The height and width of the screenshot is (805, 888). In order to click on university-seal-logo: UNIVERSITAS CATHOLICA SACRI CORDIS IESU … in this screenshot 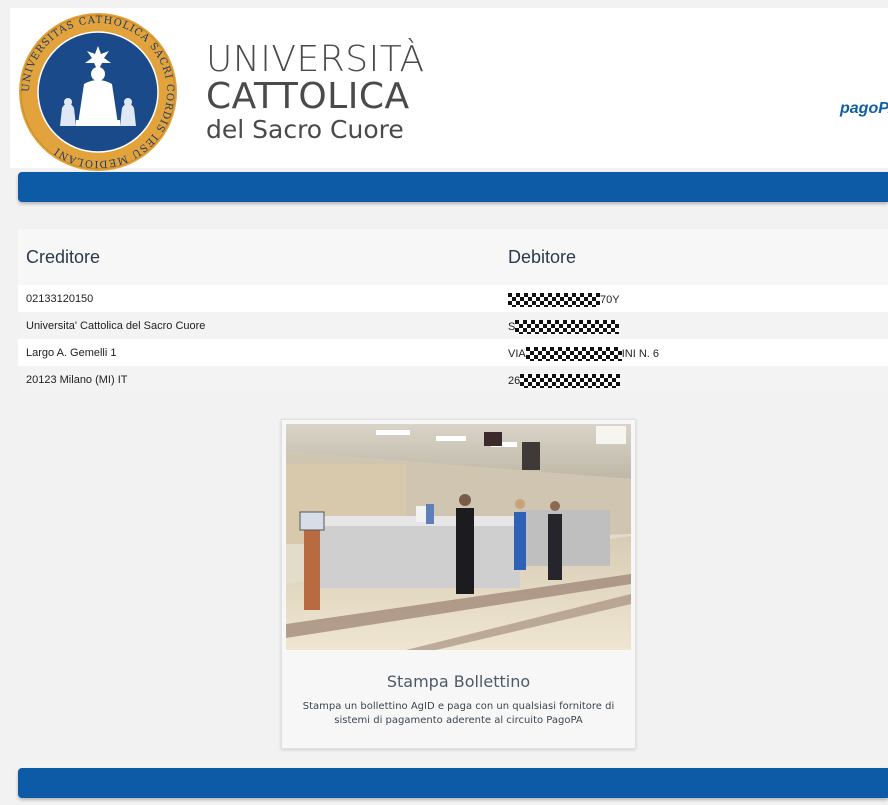, I will do `click(98, 92)`.